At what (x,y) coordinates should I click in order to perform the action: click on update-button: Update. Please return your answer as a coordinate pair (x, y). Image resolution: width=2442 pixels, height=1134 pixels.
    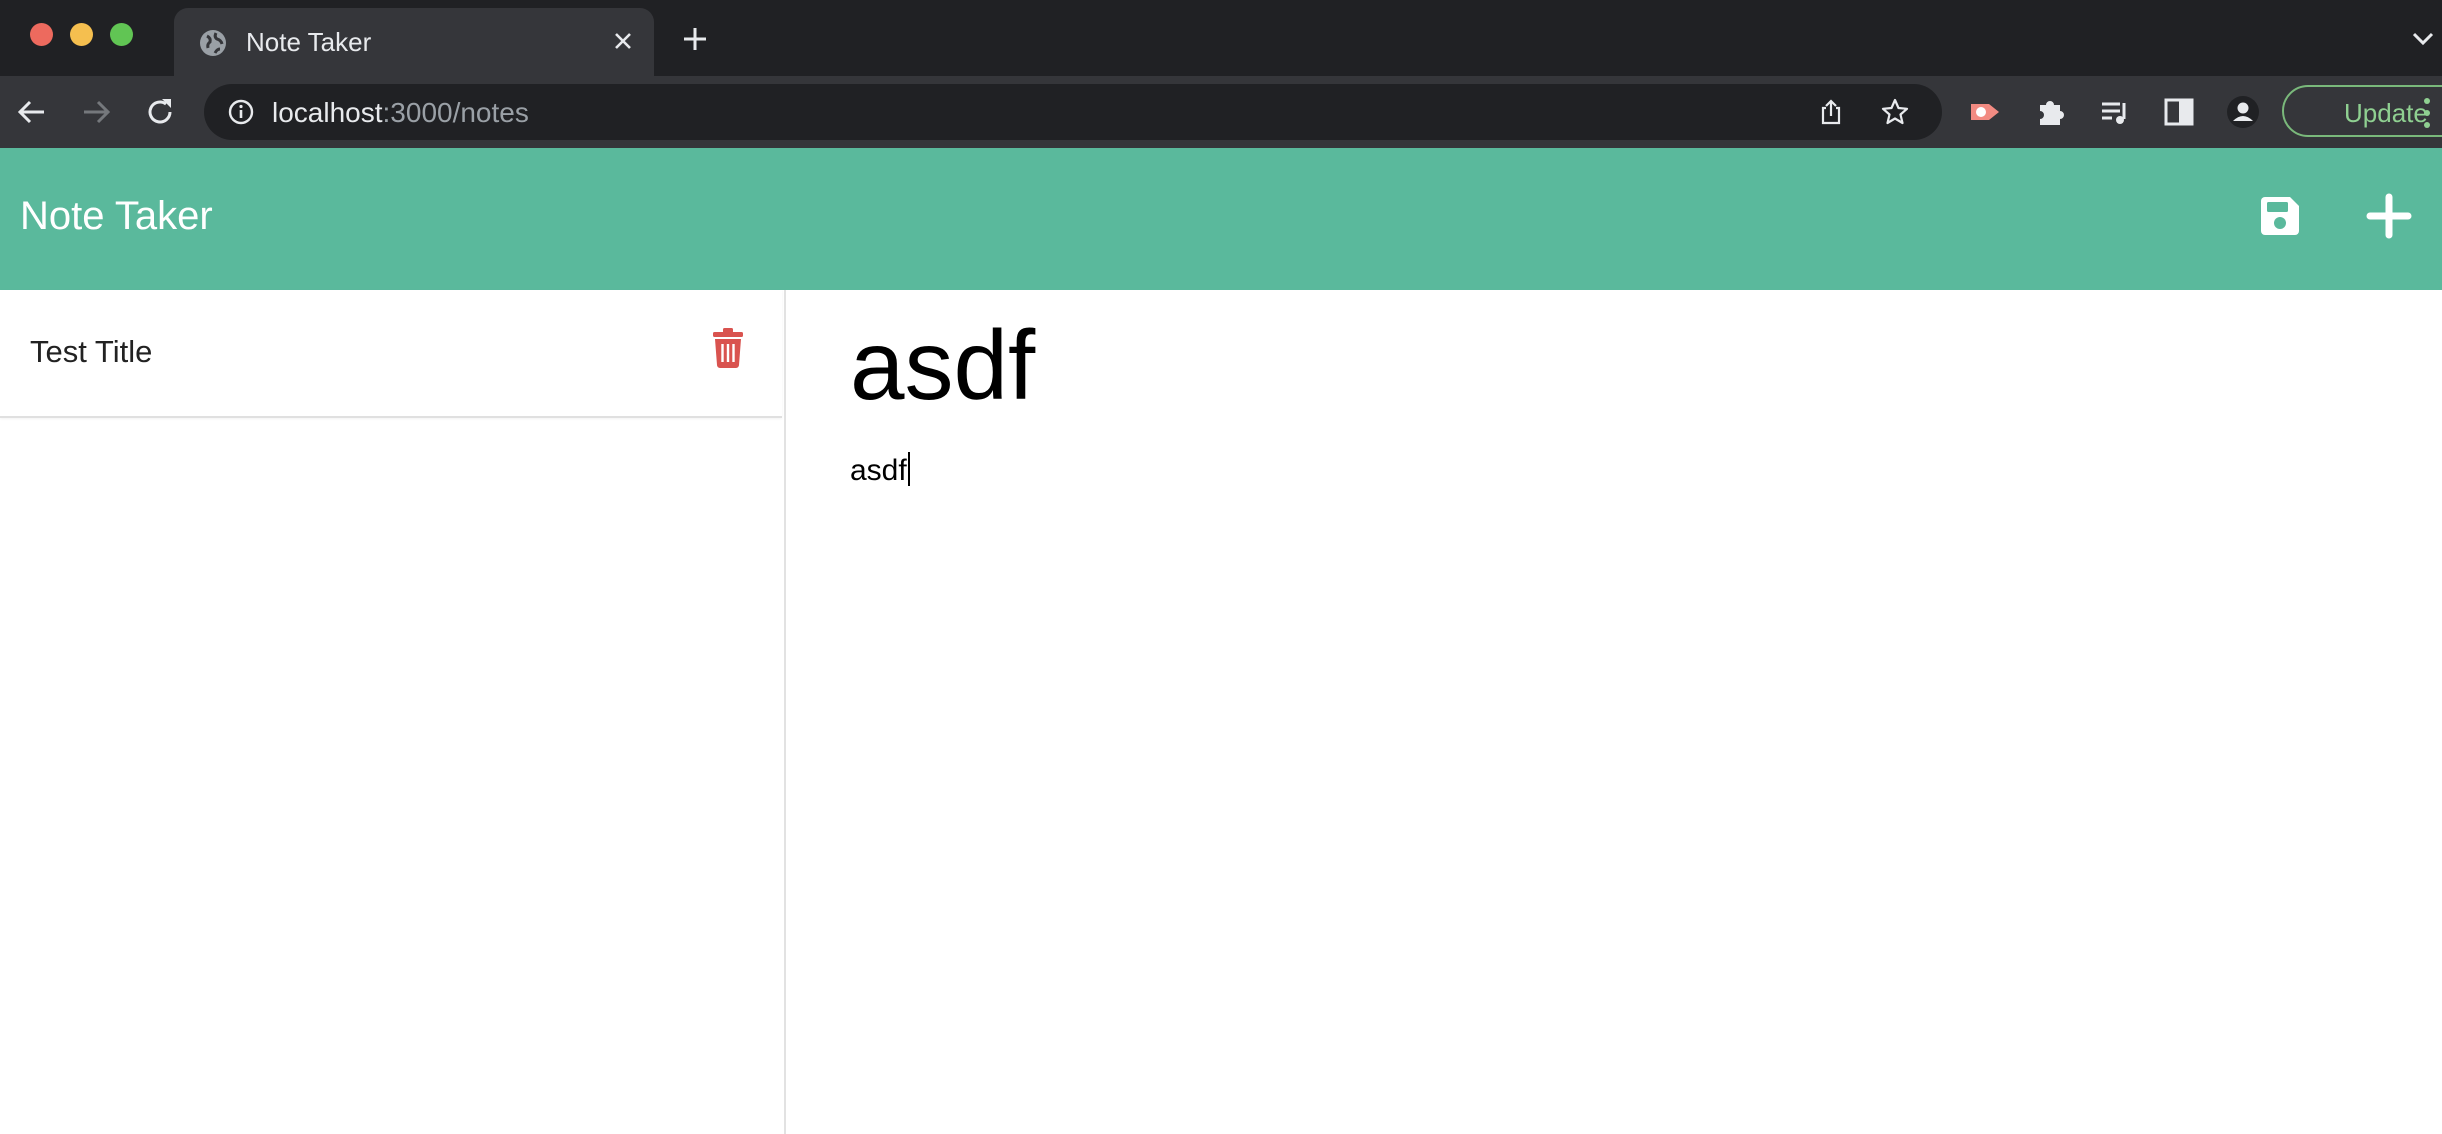
    Looking at the image, I should click on (2362, 111).